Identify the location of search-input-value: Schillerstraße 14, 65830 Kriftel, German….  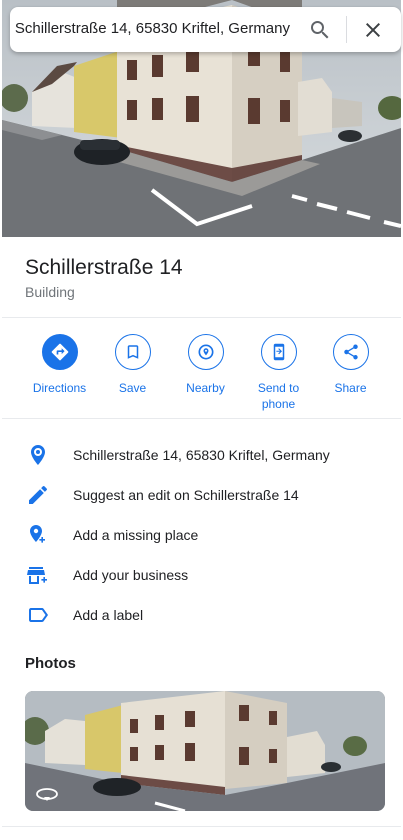
(152, 28).